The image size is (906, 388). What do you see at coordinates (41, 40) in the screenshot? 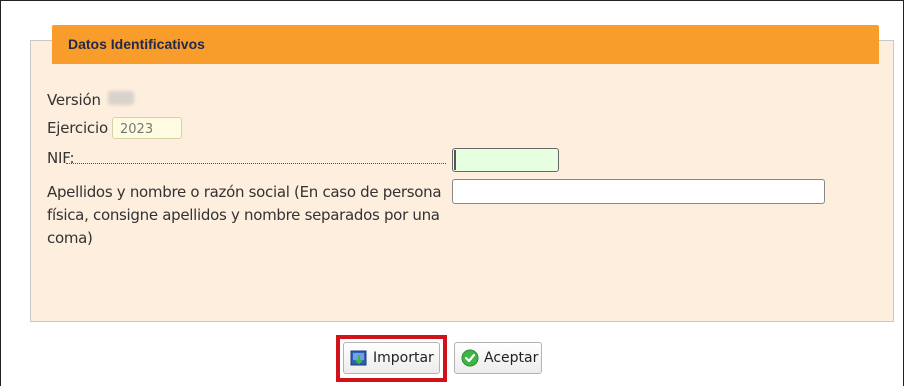
I see `panel-border-left` at bounding box center [41, 40].